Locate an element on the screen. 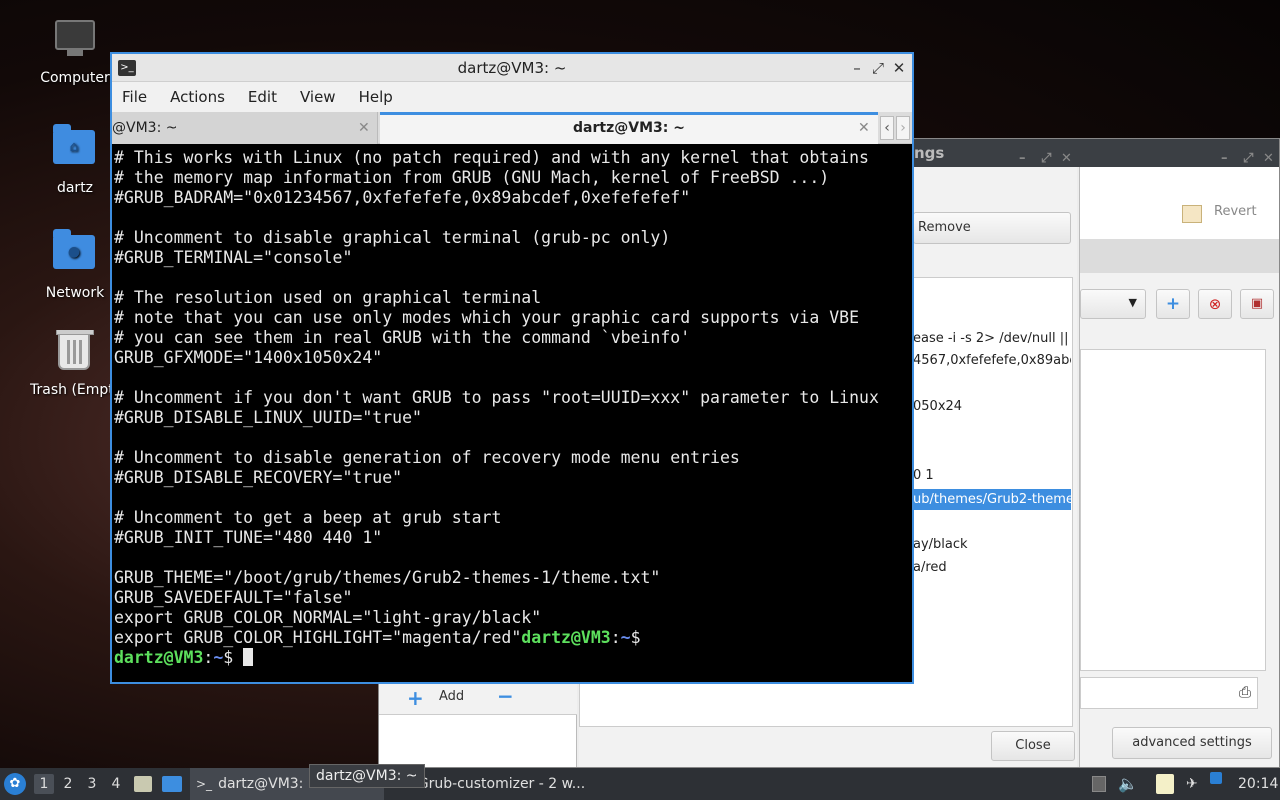 This screenshot has height=800, width=1280. tab-active: dartz@VM3: ~ ✕ is located at coordinates (629, 128).